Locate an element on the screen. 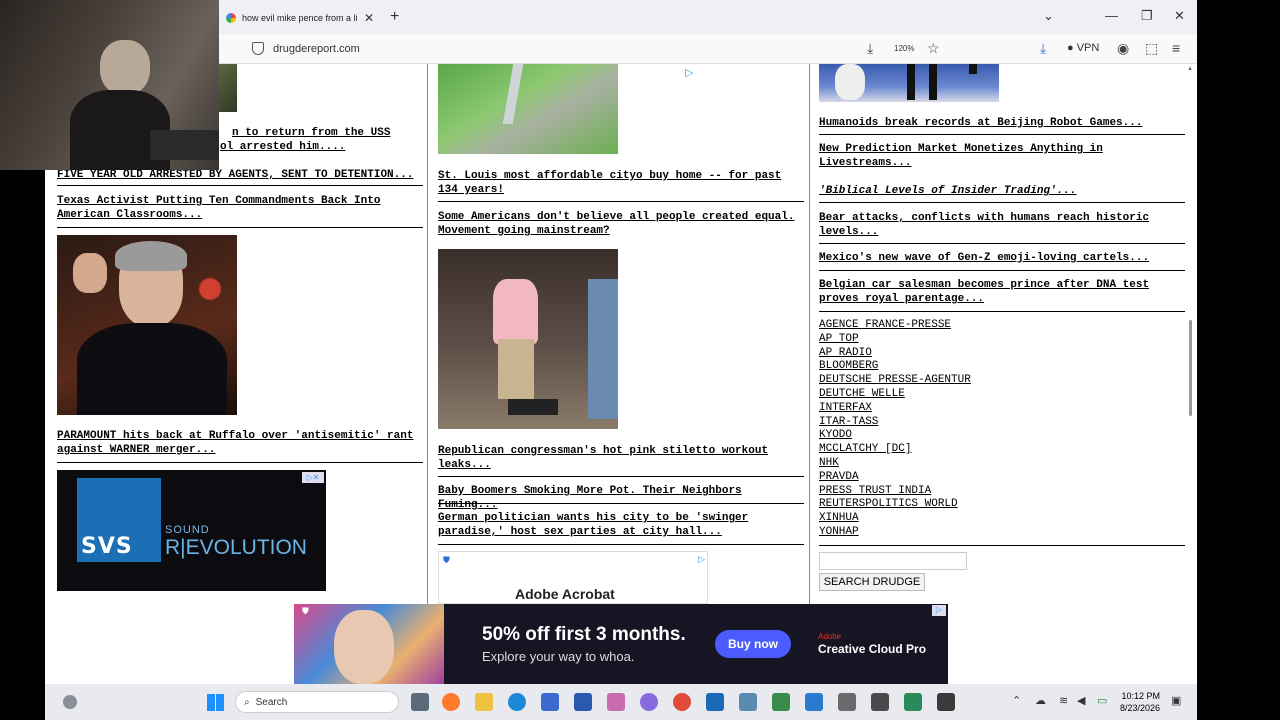 Image resolution: width=1280 pixels, height=720 pixels. store-icon is located at coordinates (550, 702).